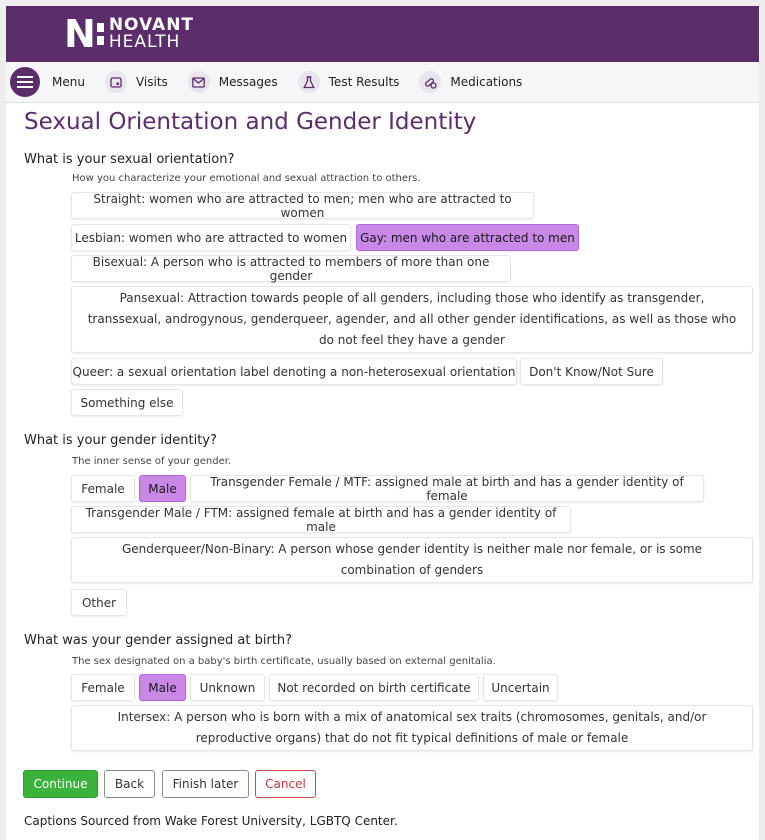 This screenshot has height=840, width=765. Describe the element at coordinates (103, 687) in the screenshot. I see `birth-gender-option-female: Female` at that location.